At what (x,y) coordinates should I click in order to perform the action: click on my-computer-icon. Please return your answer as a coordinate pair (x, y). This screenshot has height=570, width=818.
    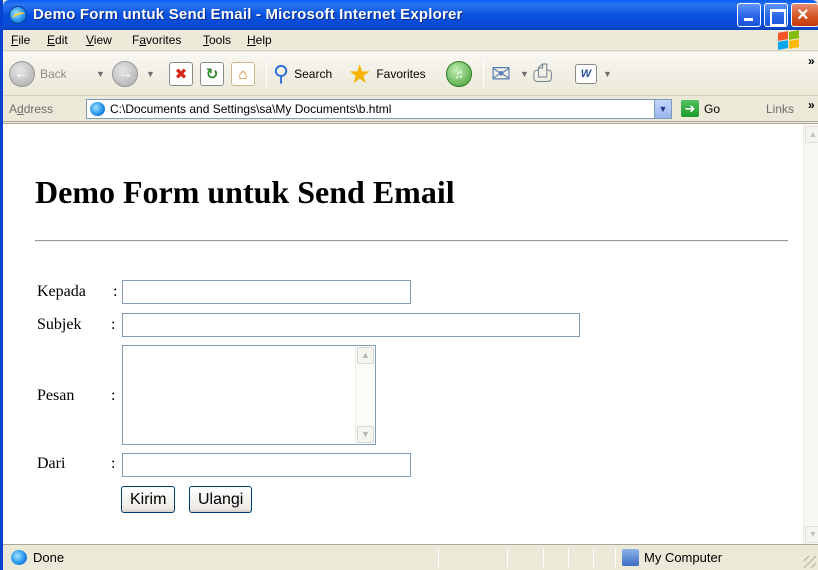
    Looking at the image, I should click on (630, 557).